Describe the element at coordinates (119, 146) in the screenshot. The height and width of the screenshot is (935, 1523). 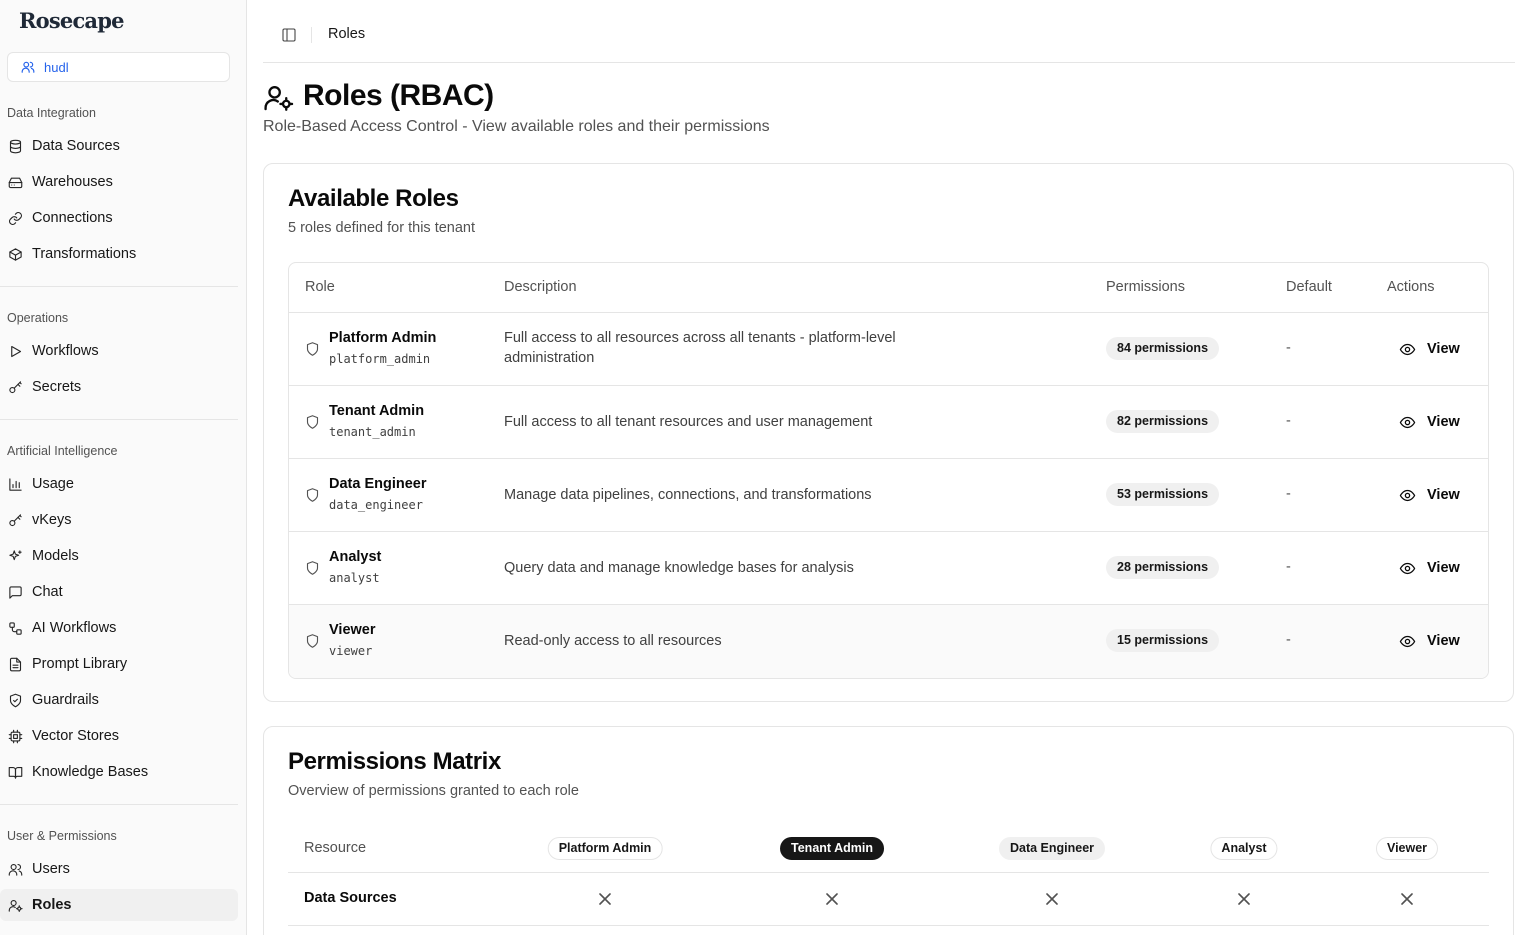
I see `sidebar-item-data-sources: Data Sources` at that location.